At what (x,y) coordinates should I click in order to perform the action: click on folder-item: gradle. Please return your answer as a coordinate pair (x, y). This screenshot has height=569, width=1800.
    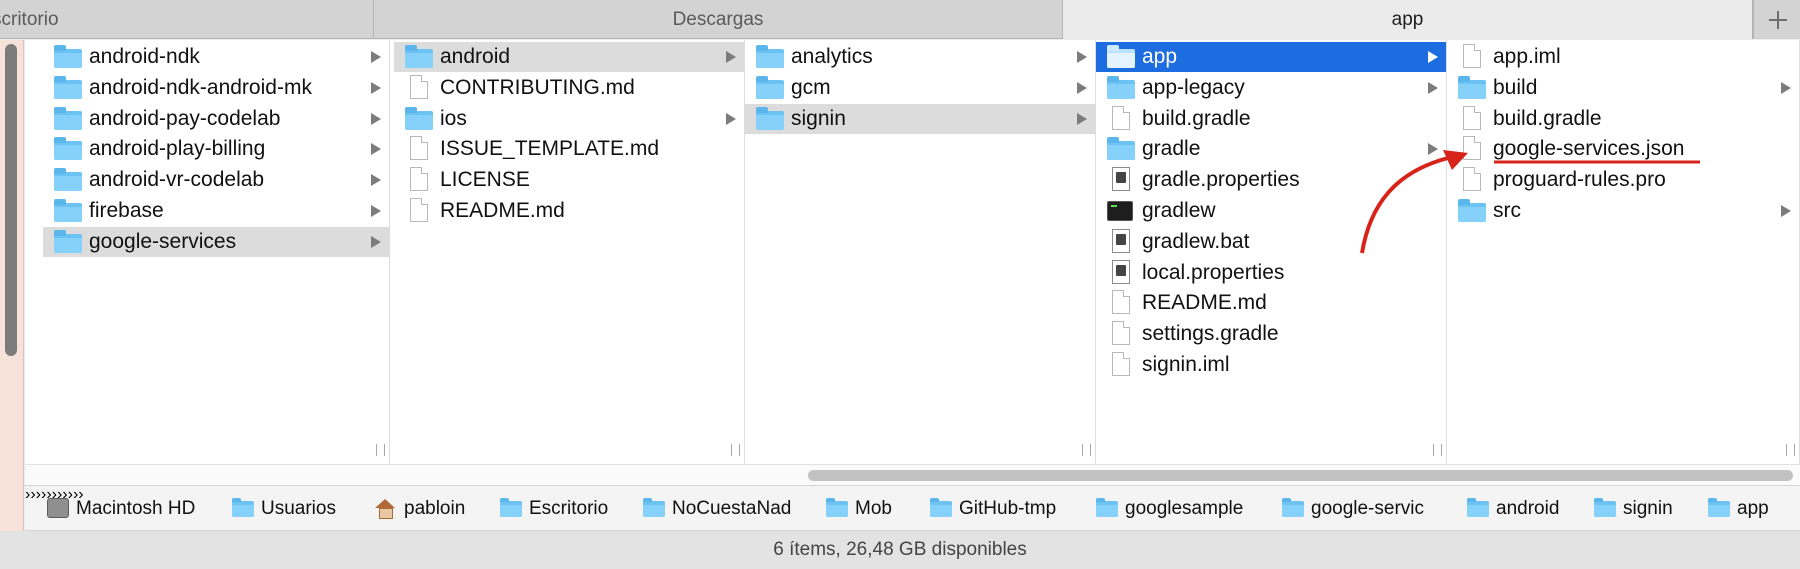
    Looking at the image, I should click on (1271, 149).